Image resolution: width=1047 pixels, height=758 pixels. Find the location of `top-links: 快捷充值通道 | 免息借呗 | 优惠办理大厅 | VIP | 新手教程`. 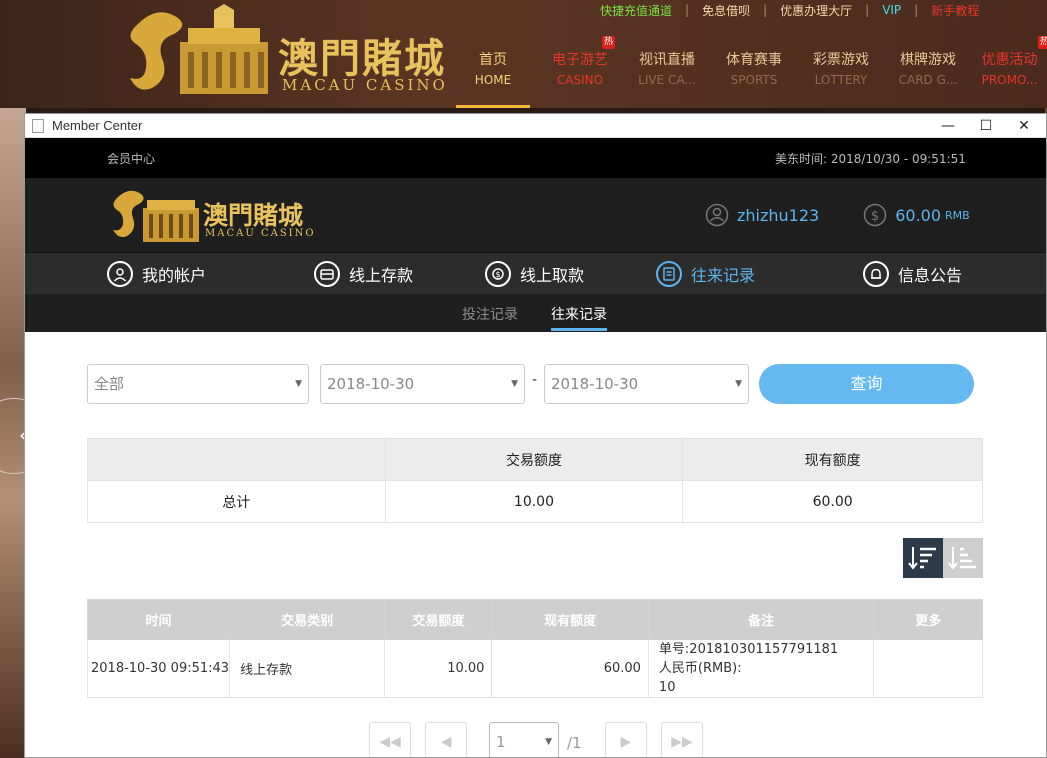

top-links: 快捷充值通道 | 免息借呗 | 优惠办理大厅 | VIP | 新手教程 is located at coordinates (789, 10).